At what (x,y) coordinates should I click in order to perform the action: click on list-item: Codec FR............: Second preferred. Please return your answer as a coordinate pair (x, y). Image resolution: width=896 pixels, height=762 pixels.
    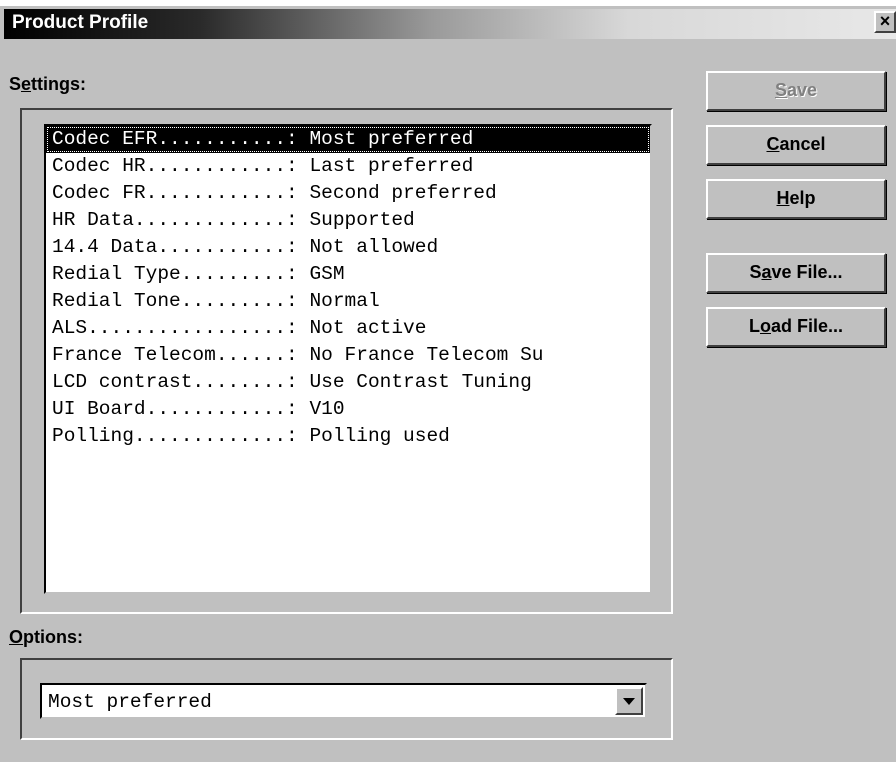
    Looking at the image, I should click on (348, 193).